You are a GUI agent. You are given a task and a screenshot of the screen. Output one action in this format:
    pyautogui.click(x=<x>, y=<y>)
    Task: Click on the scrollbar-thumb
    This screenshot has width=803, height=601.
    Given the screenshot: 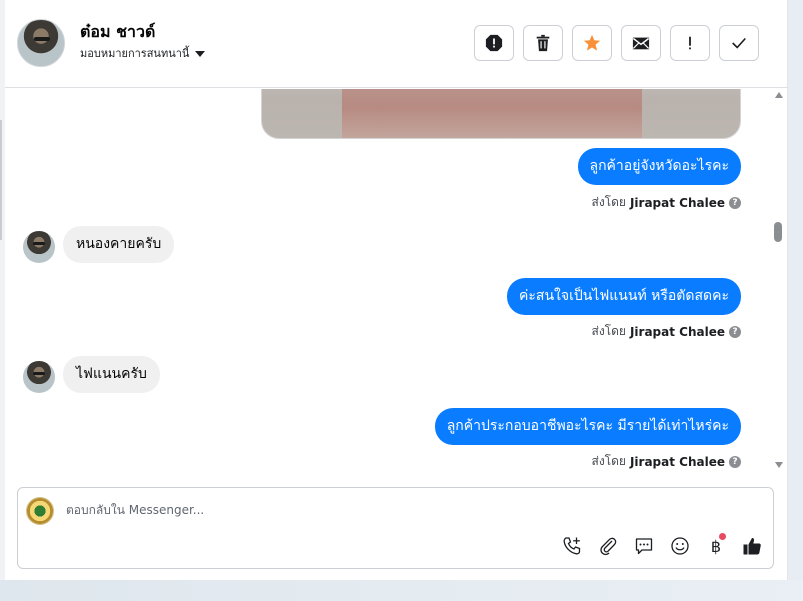 What is the action you would take?
    pyautogui.click(x=778, y=232)
    